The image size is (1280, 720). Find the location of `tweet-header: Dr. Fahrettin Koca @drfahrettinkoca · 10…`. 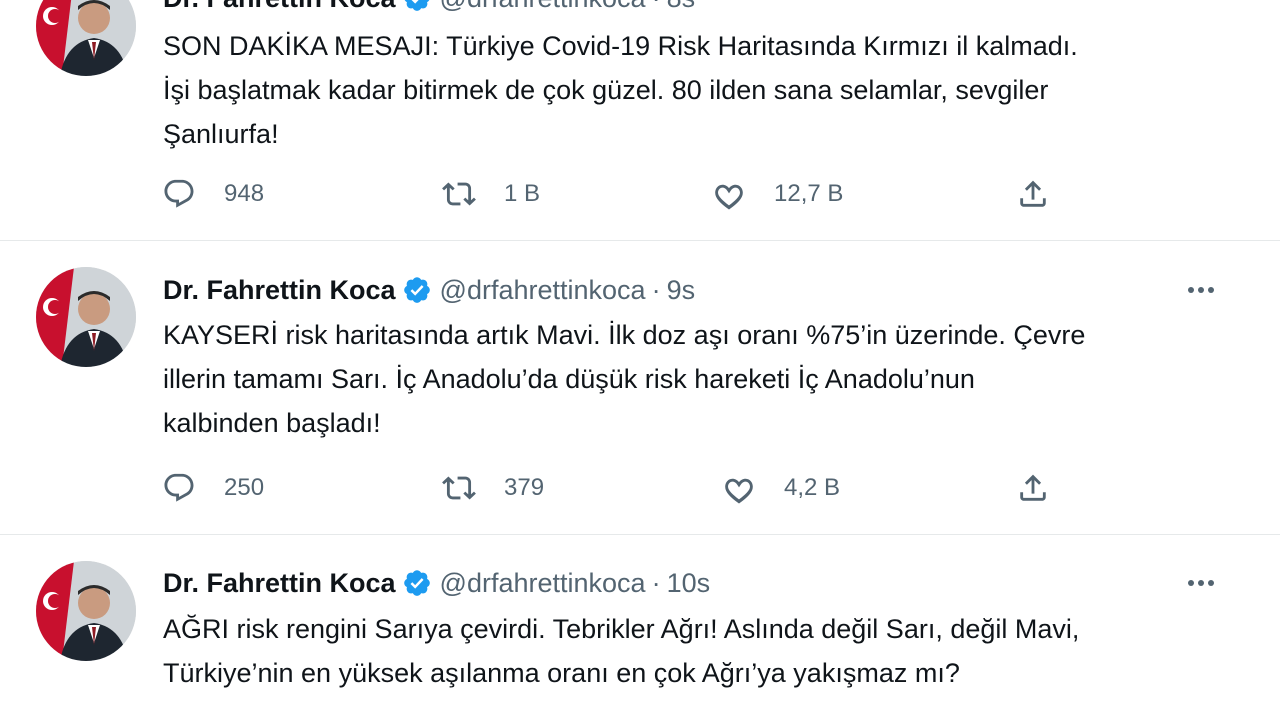

tweet-header: Dr. Fahrettin Koca @drfahrettinkoca · 10… is located at coordinates (436, 583).